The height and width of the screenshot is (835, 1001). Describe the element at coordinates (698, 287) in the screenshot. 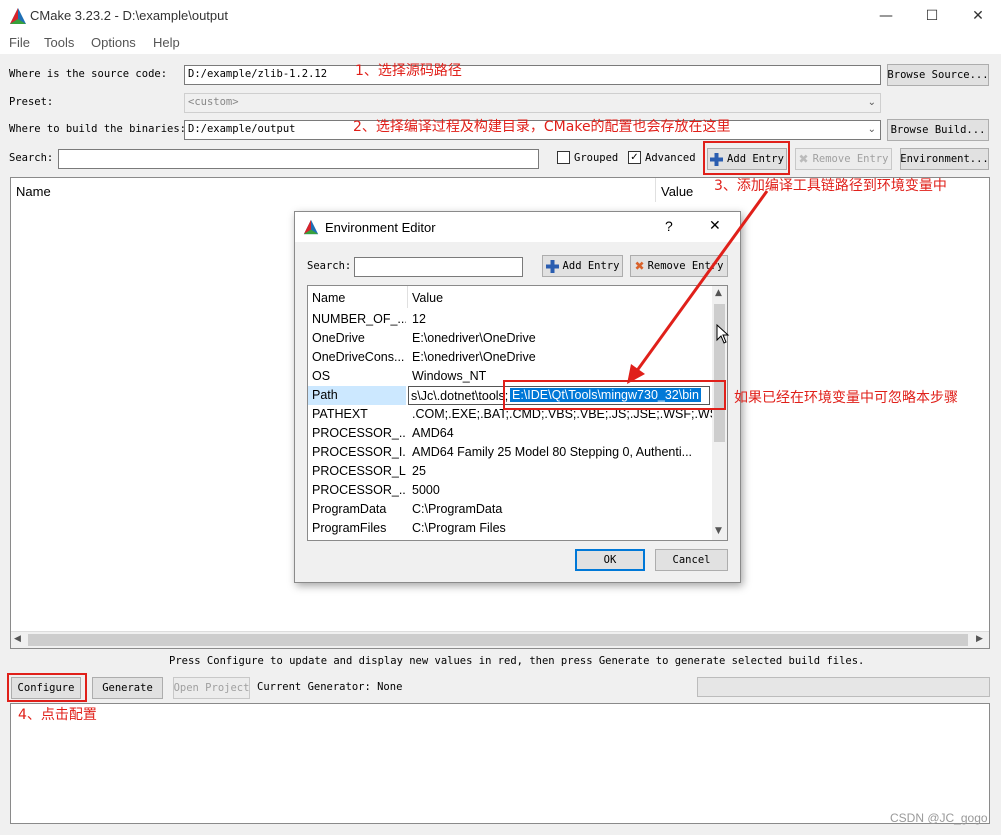

I see `annotation-arrow` at that location.